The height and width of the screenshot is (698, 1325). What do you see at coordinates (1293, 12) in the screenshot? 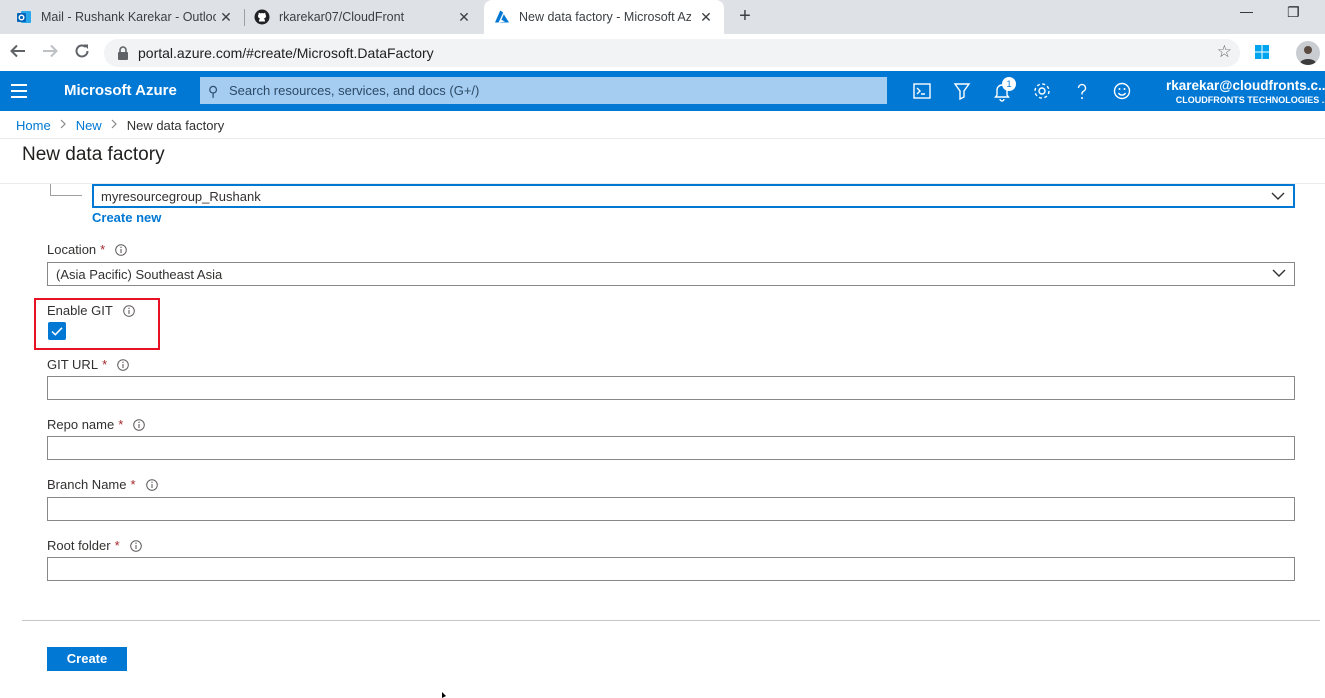
I see `restore-window-button: ❐` at bounding box center [1293, 12].